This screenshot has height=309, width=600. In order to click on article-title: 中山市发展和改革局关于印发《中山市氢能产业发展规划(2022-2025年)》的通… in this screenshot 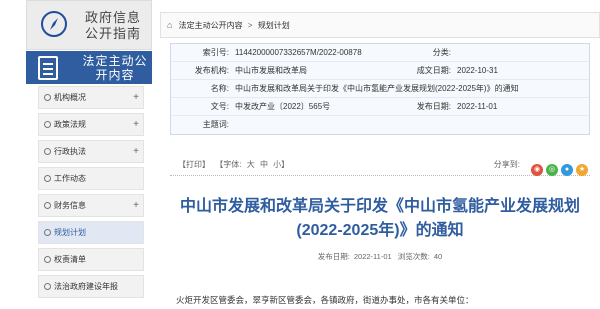, I will do `click(379, 218)`.